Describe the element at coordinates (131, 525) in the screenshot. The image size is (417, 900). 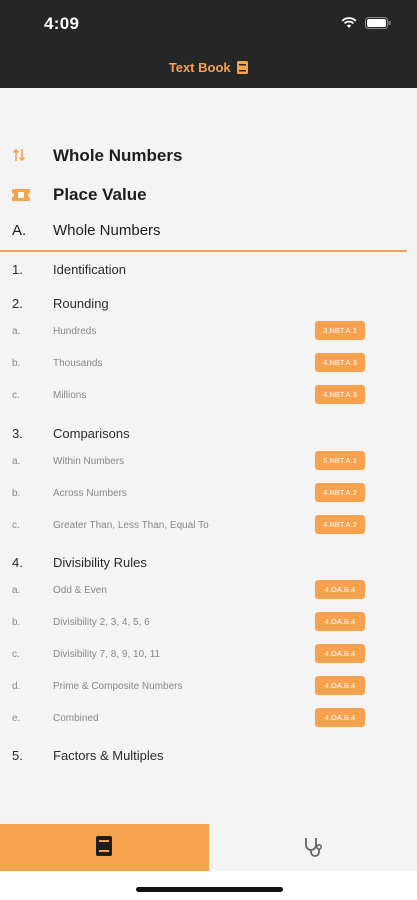
I see `item-label: Greater Than, Less Than, Equal To` at that location.